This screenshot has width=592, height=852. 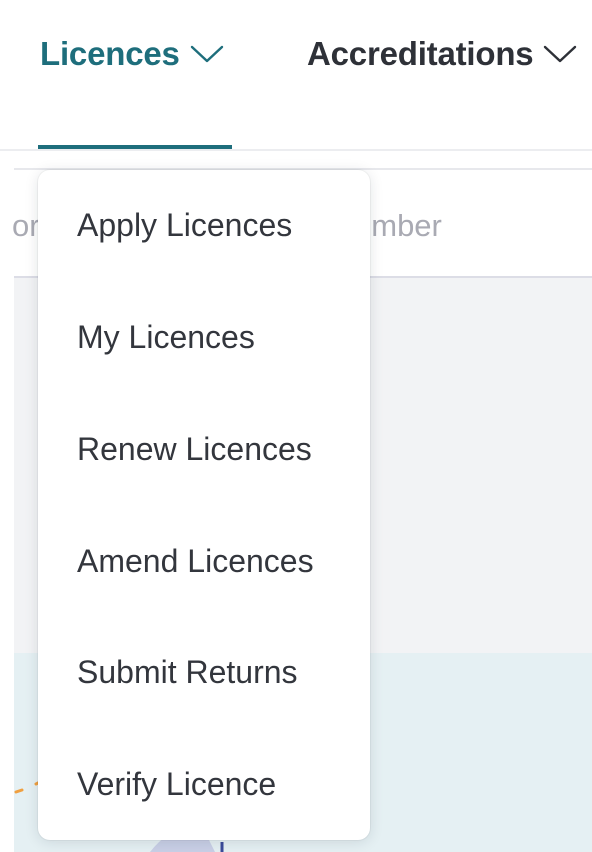 What do you see at coordinates (296, 150) in the screenshot?
I see `nav-divider` at bounding box center [296, 150].